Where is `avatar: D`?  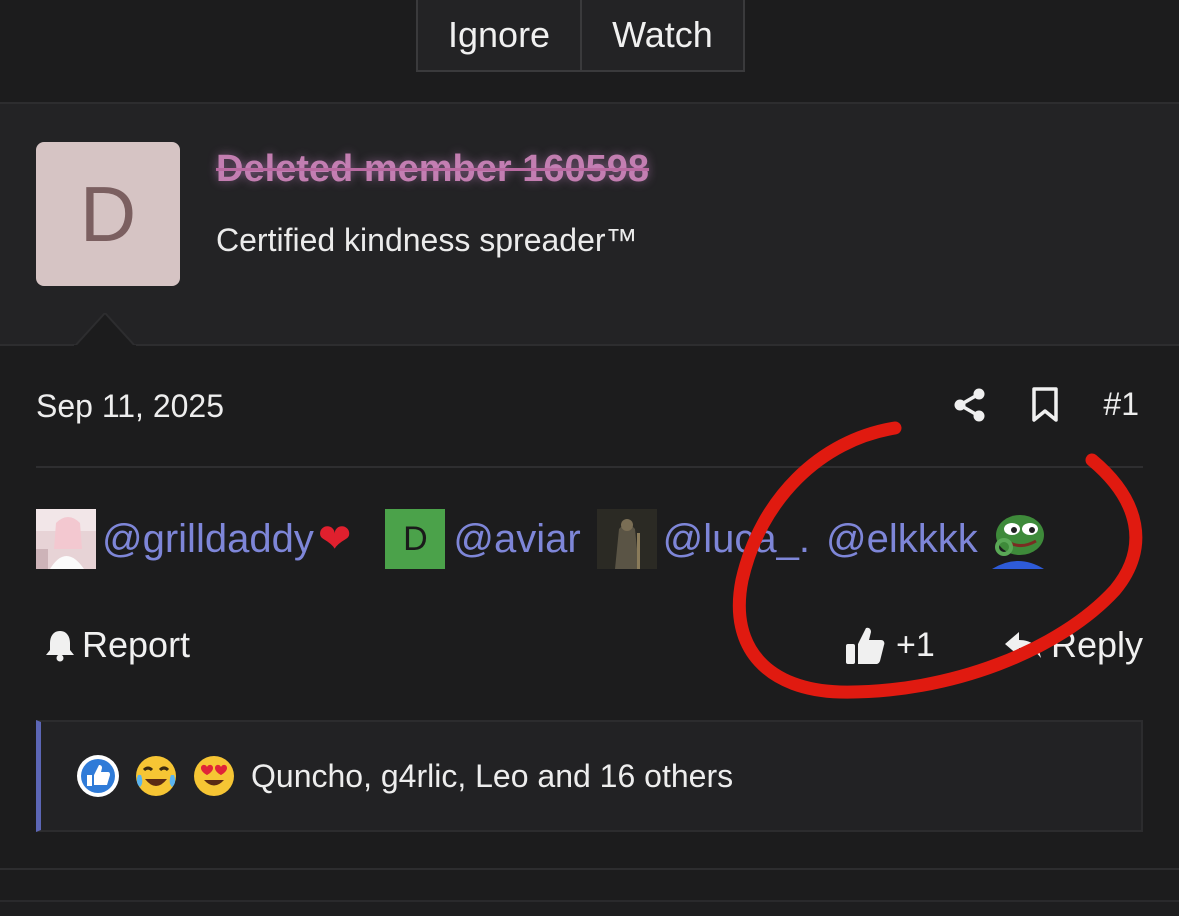
avatar: D is located at coordinates (108, 214).